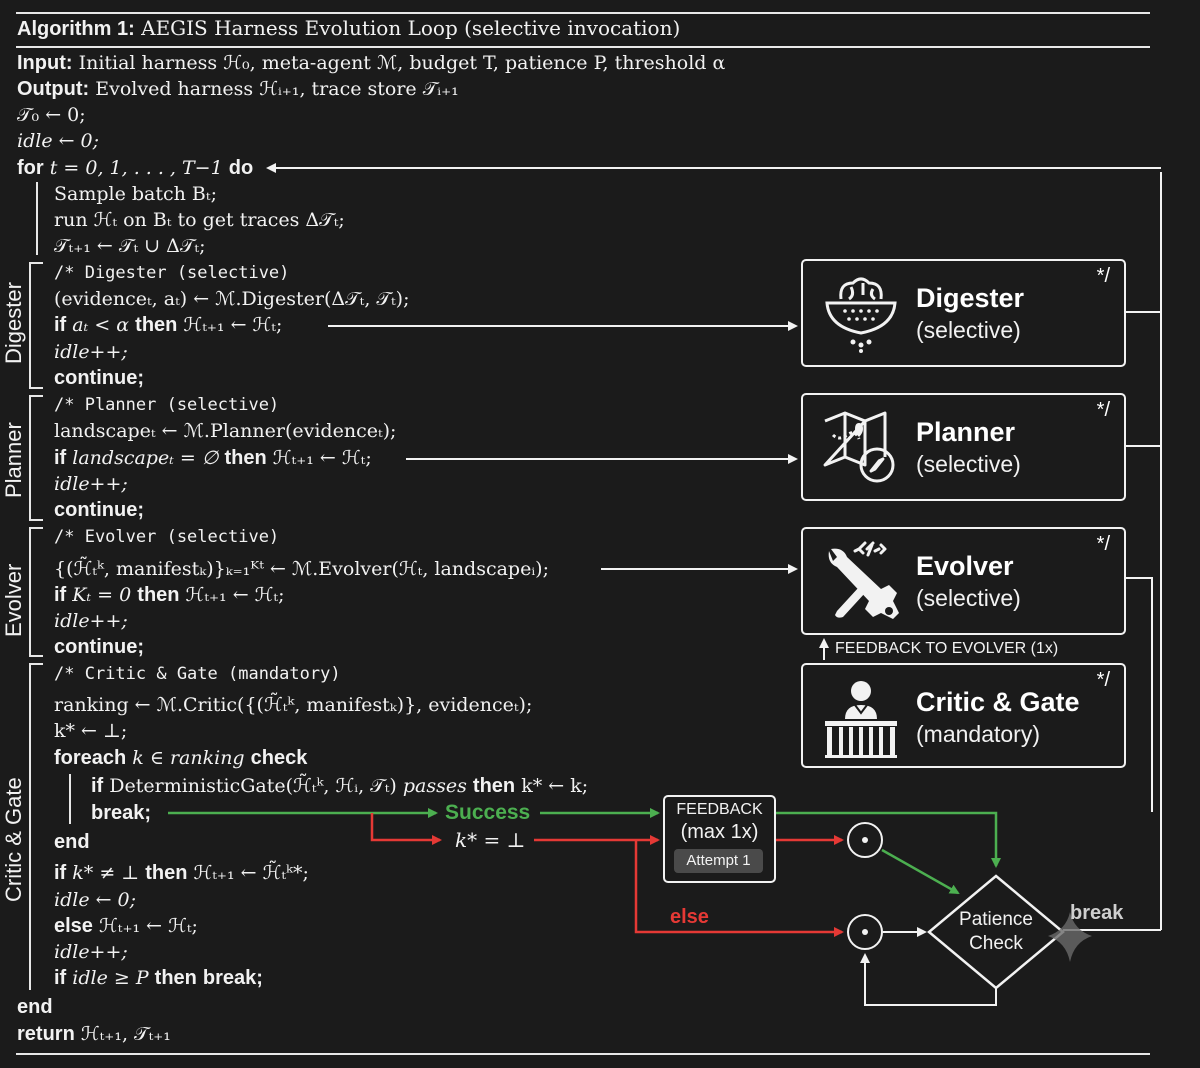 The image size is (1200, 1068). Describe the element at coordinates (719, 832) in the screenshot. I see `feedback-max: (max 1x)` at that location.